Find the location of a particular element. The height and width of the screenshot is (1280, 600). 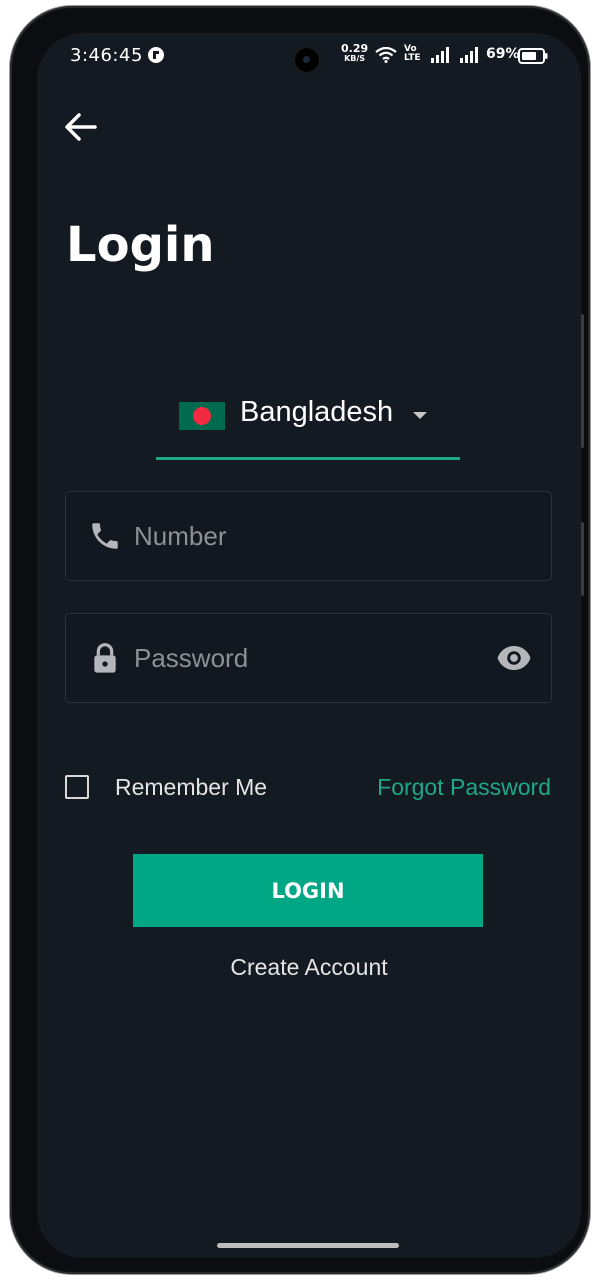

page-title: Login is located at coordinates (140, 245).